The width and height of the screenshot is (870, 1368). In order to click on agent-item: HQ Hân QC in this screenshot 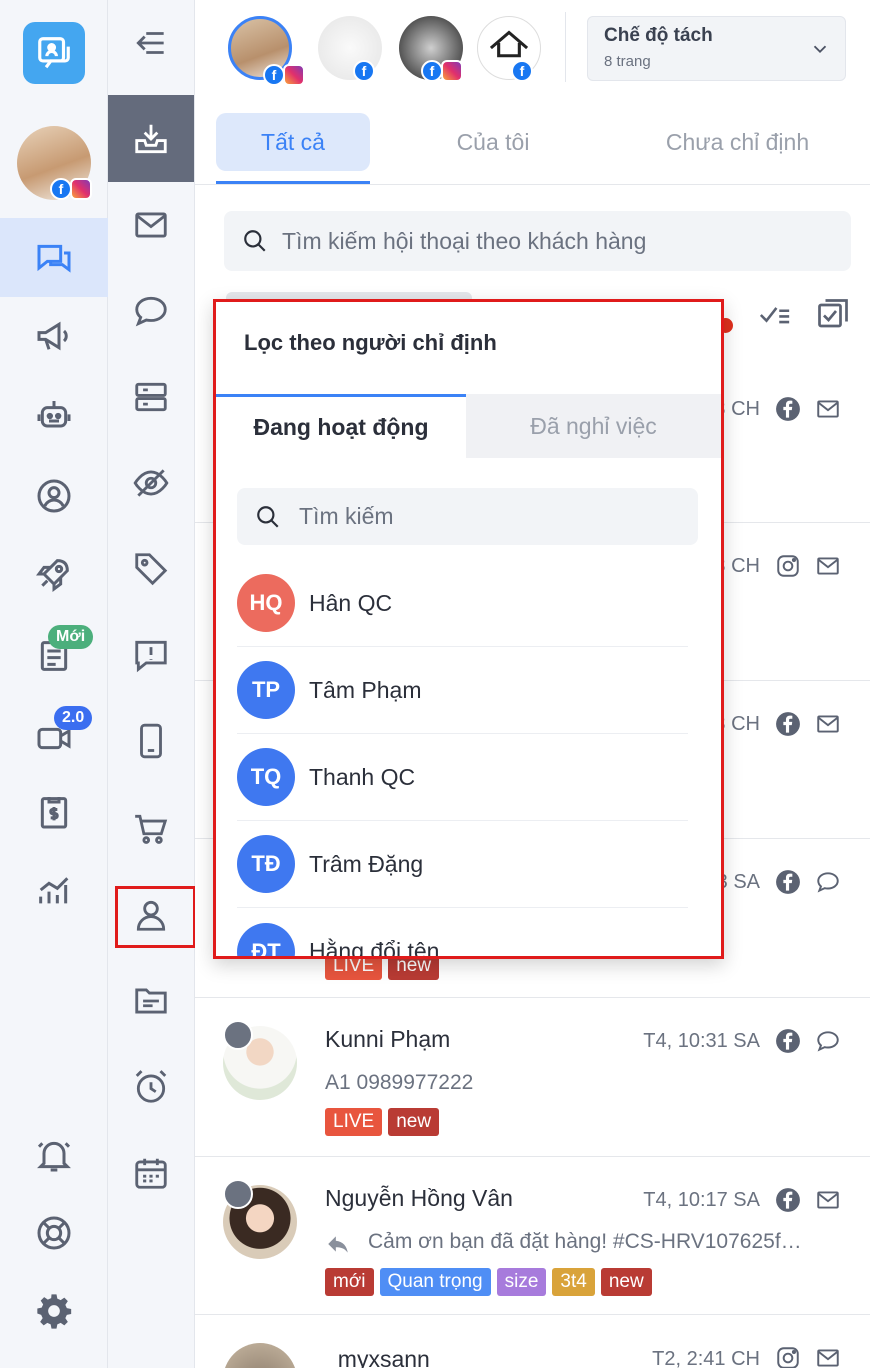, I will do `click(462, 603)`.